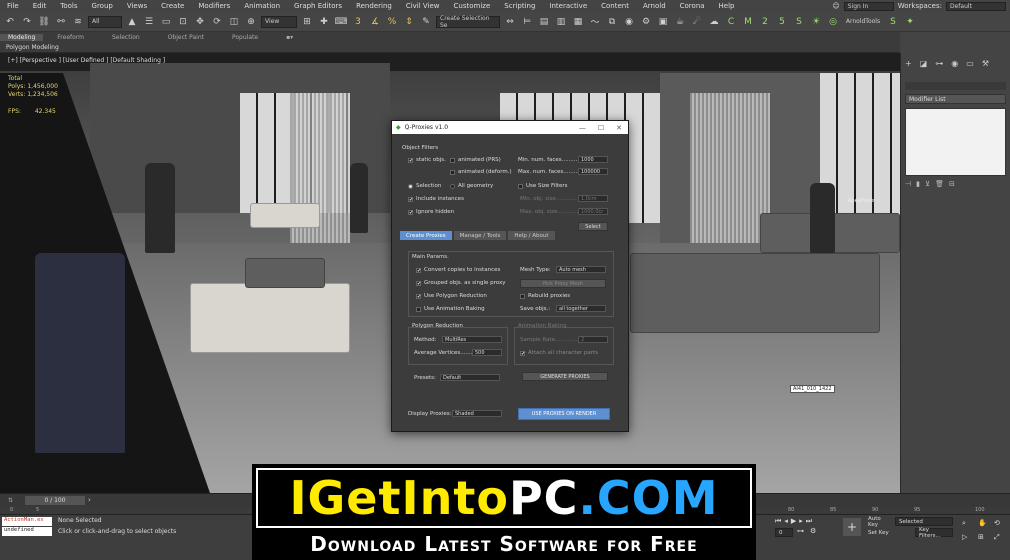 This screenshot has height=560, width=1010. What do you see at coordinates (471, 186) in the screenshot?
I see `all-geometry-radio: All geometry` at bounding box center [471, 186].